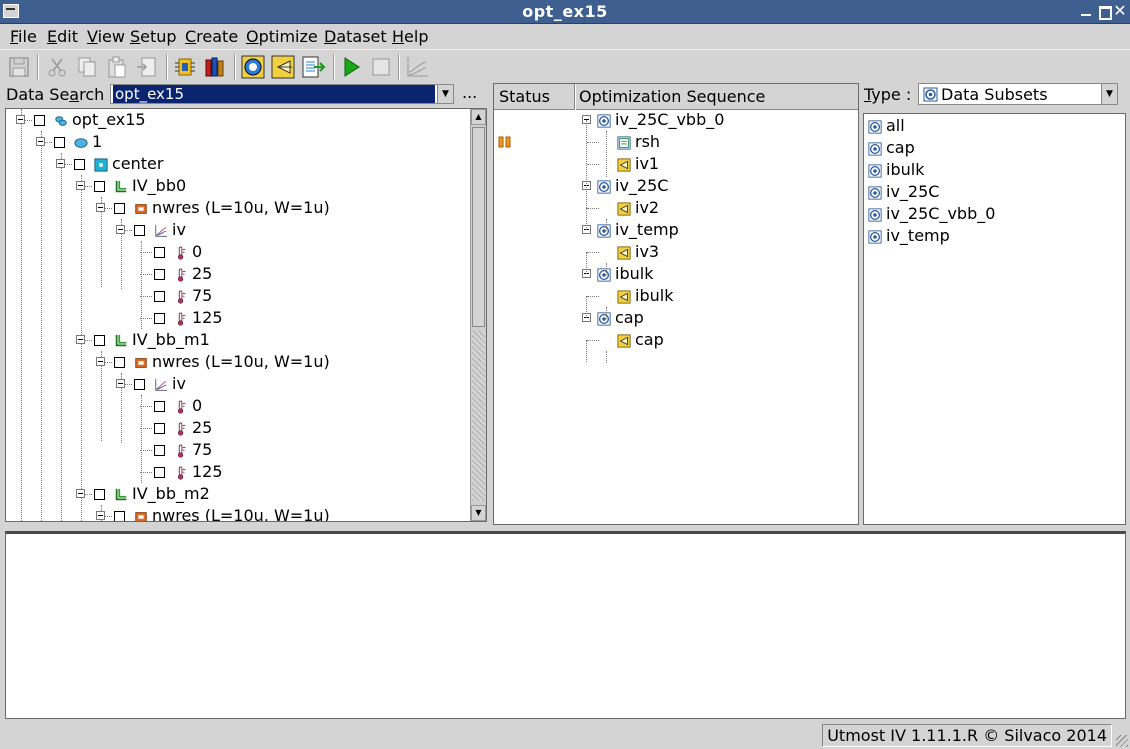 Image resolution: width=1130 pixels, height=749 pixels. What do you see at coordinates (62, 36) in the screenshot?
I see `menu-edit: Edit` at bounding box center [62, 36].